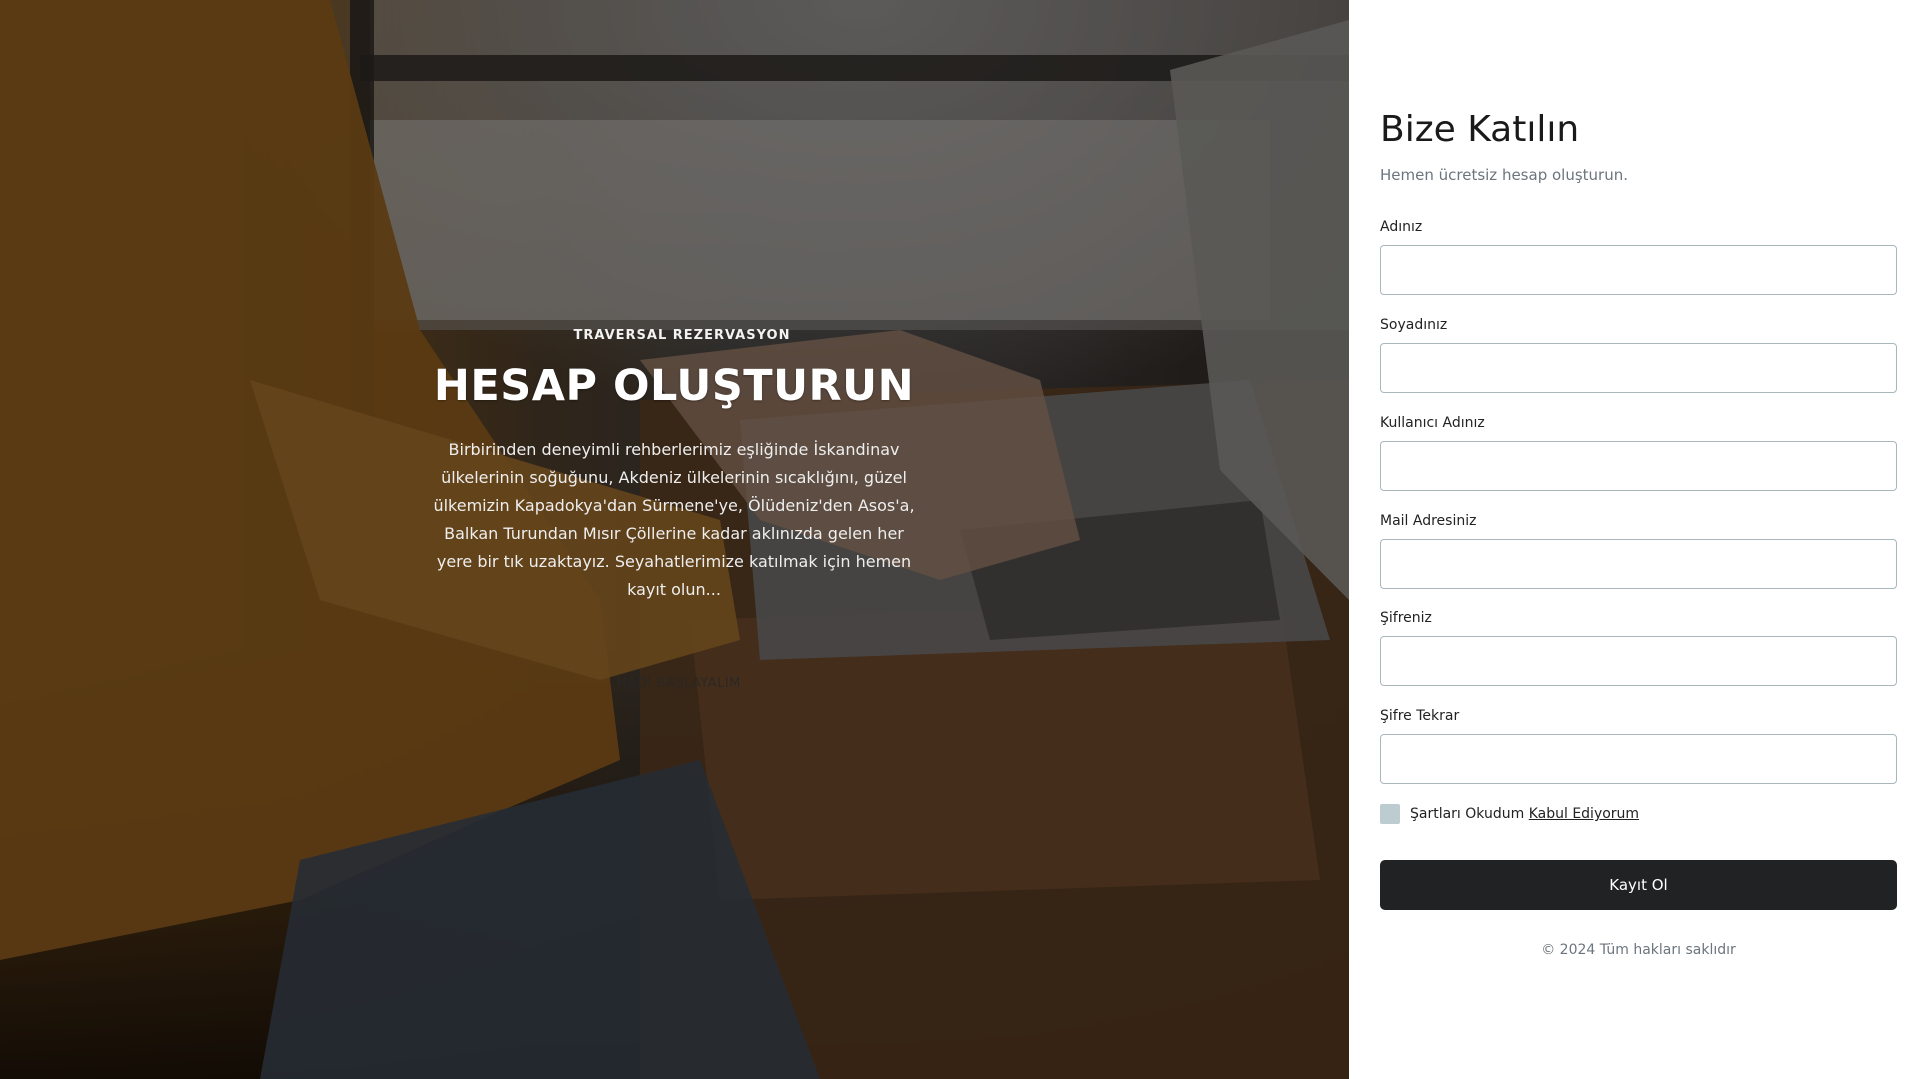  Describe the element at coordinates (1638, 885) in the screenshot. I see `register-button: Kayıt Ol` at that location.